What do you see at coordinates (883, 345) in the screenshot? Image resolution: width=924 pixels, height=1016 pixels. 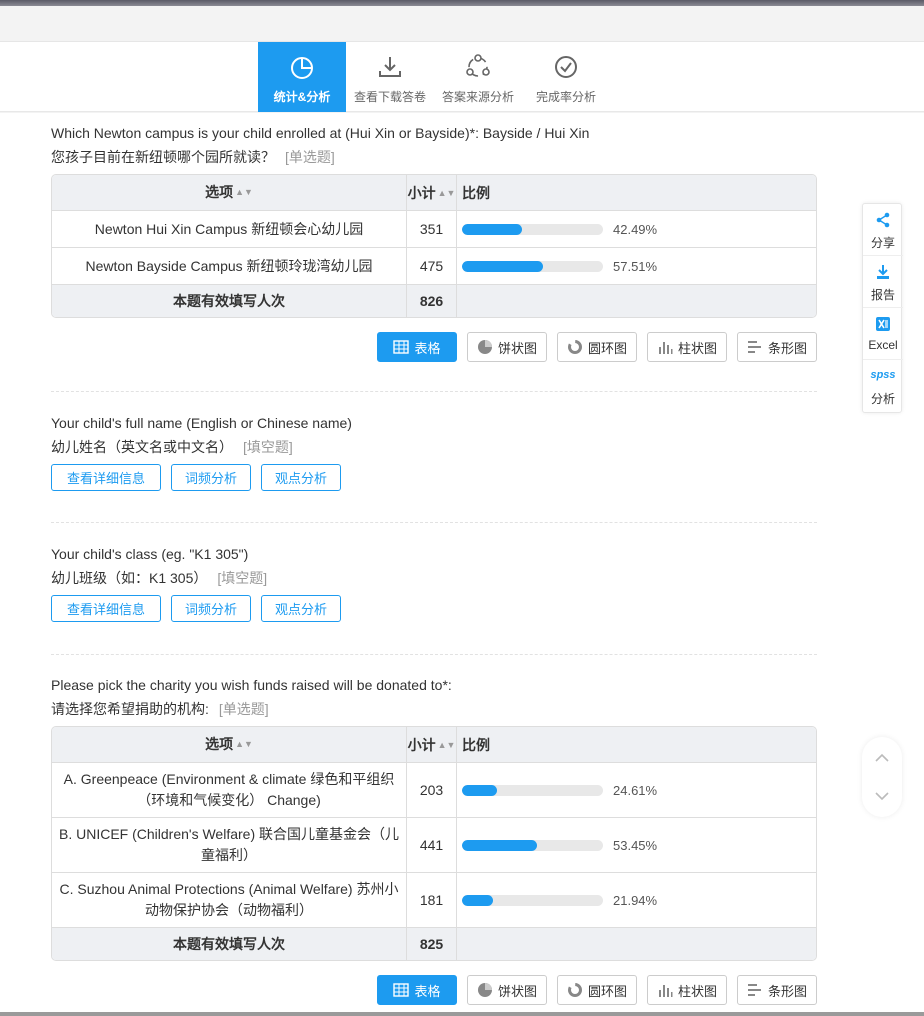 I see `excel-label: Excel` at bounding box center [883, 345].